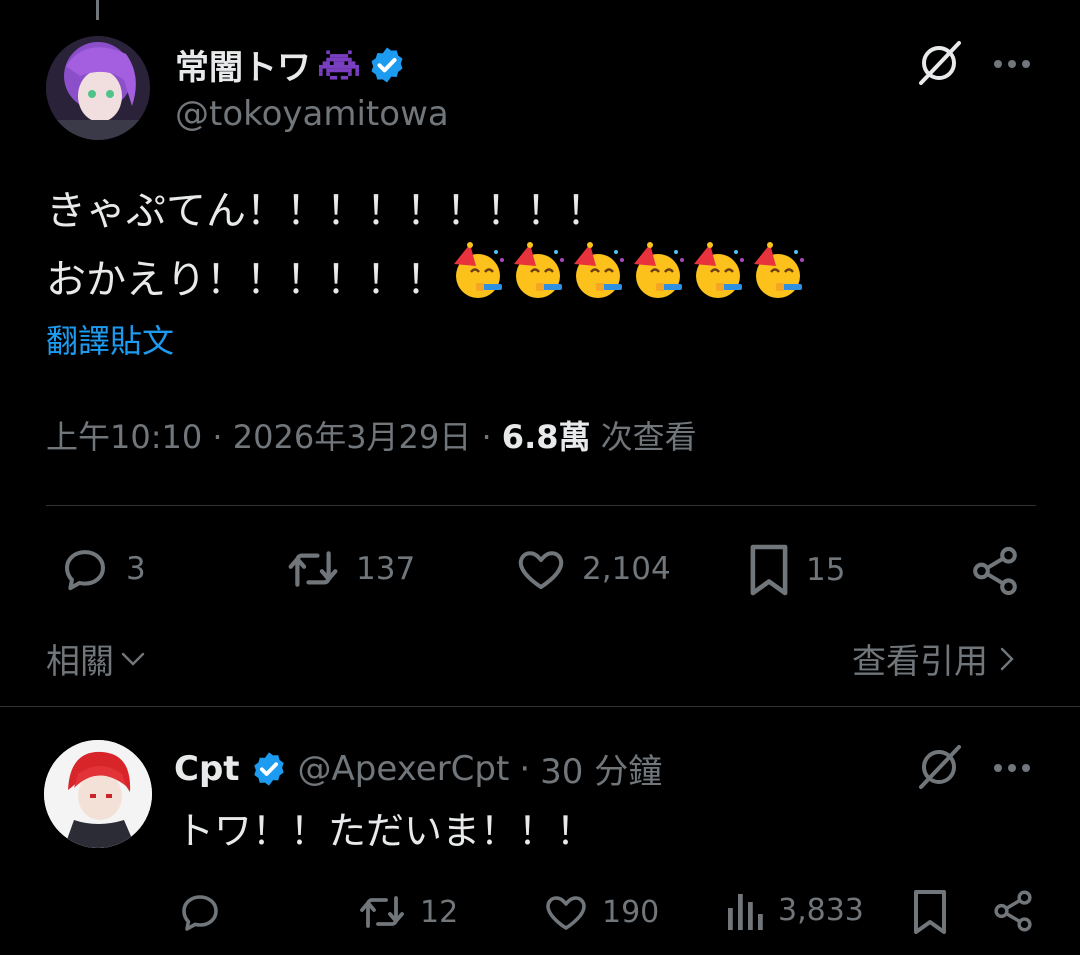 This screenshot has height=955, width=1080. I want to click on view-quotes-link: 查看引用, so click(934, 658).